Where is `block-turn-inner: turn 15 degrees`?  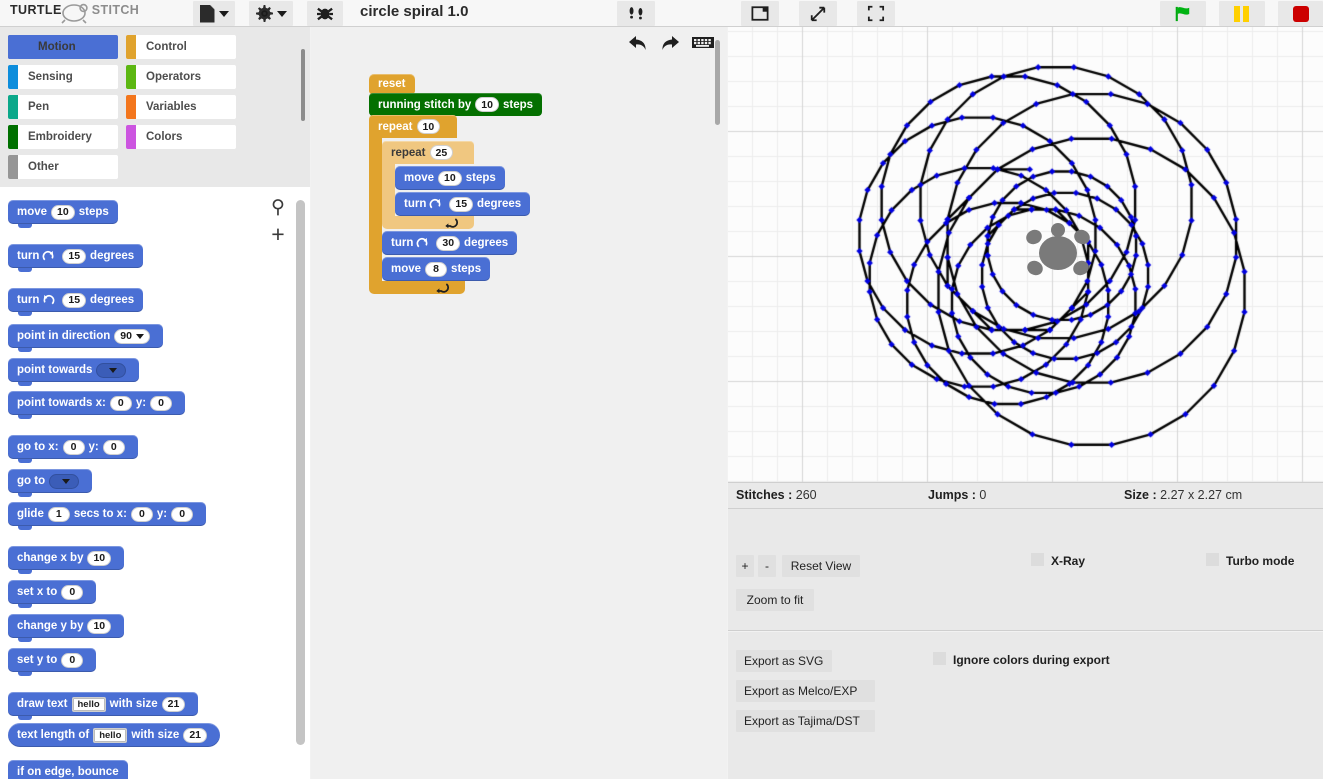
block-turn-inner: turn 15 degrees is located at coordinates (463, 204).